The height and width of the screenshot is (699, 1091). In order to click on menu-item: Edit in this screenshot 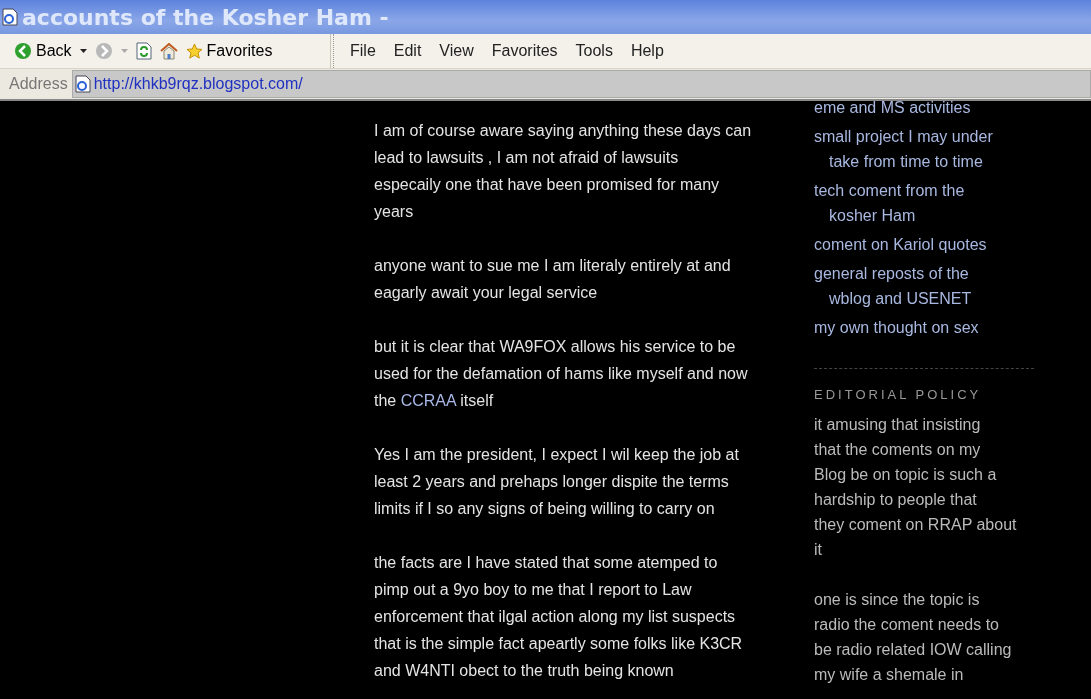, I will do `click(407, 51)`.